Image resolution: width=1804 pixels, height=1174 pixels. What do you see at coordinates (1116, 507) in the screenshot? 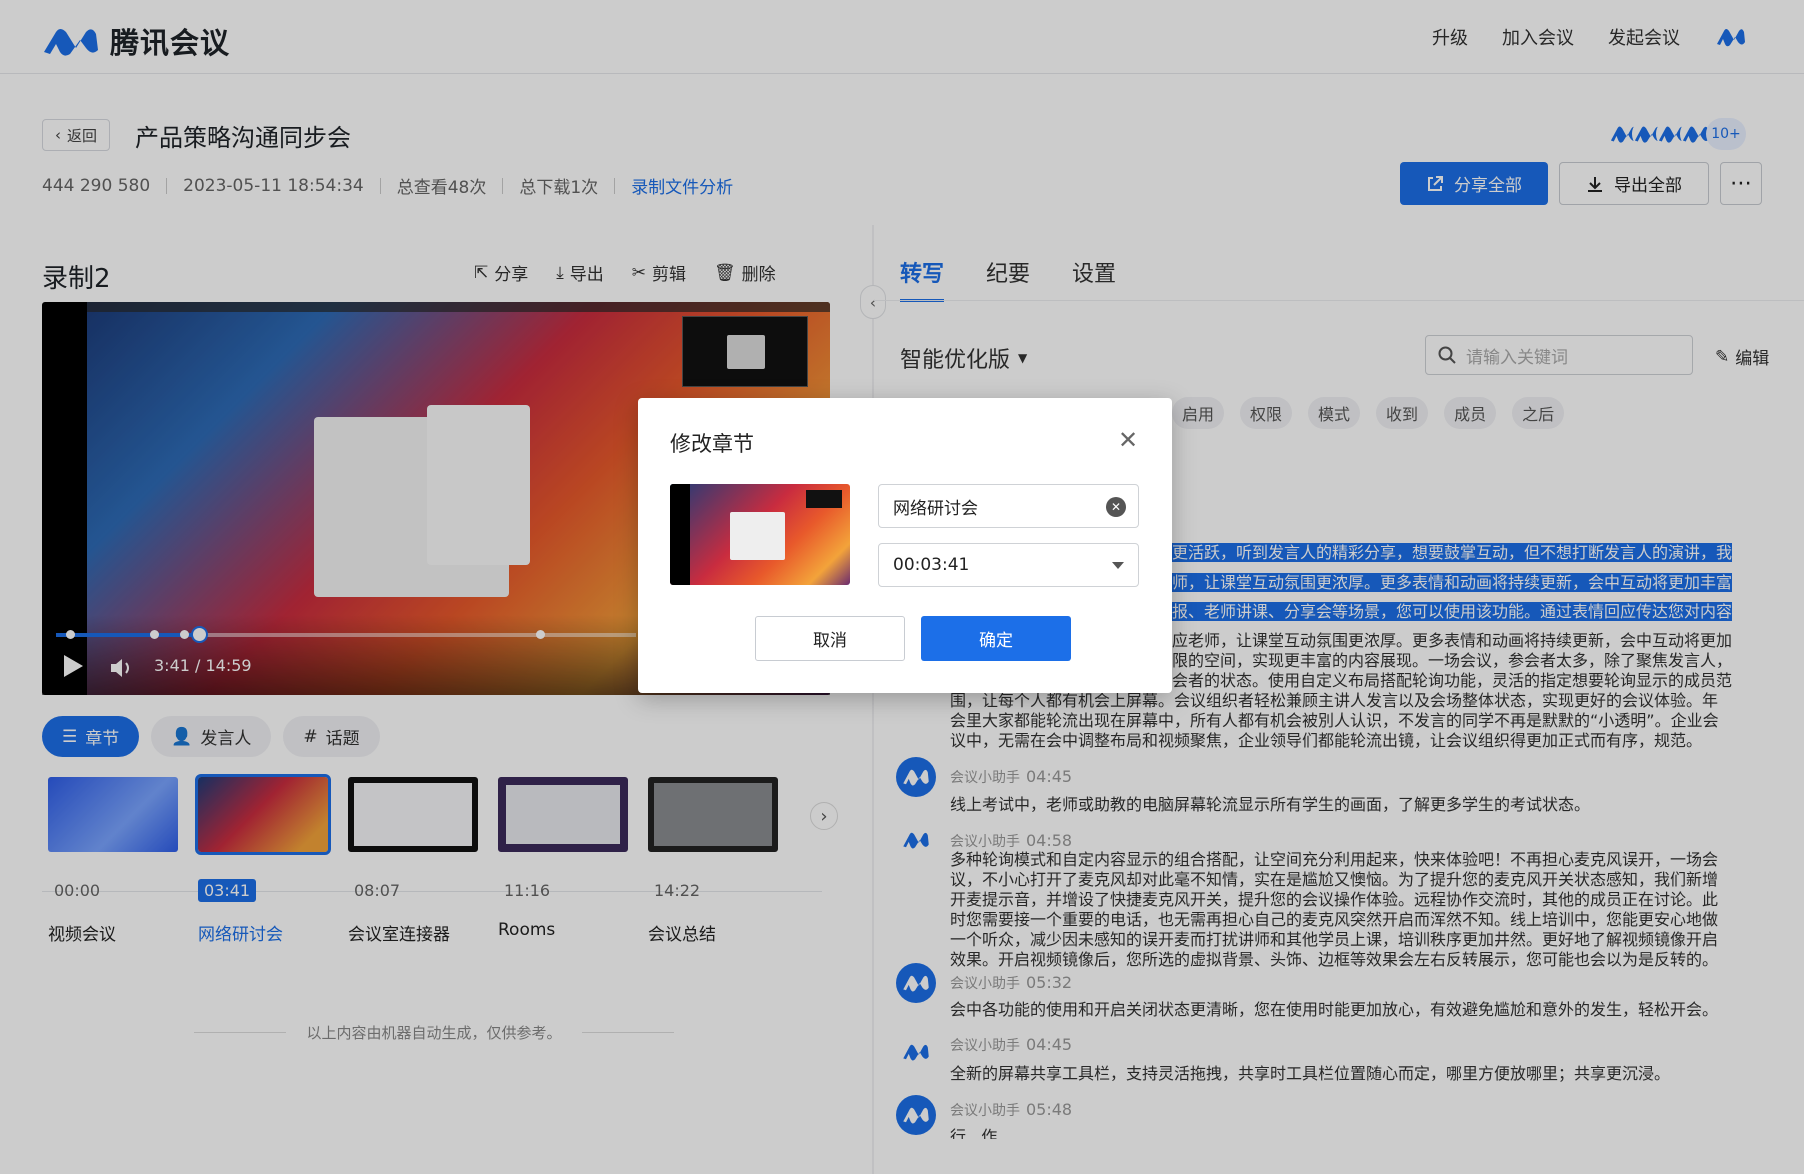
I see `clear-input-icon: ✕` at bounding box center [1116, 507].